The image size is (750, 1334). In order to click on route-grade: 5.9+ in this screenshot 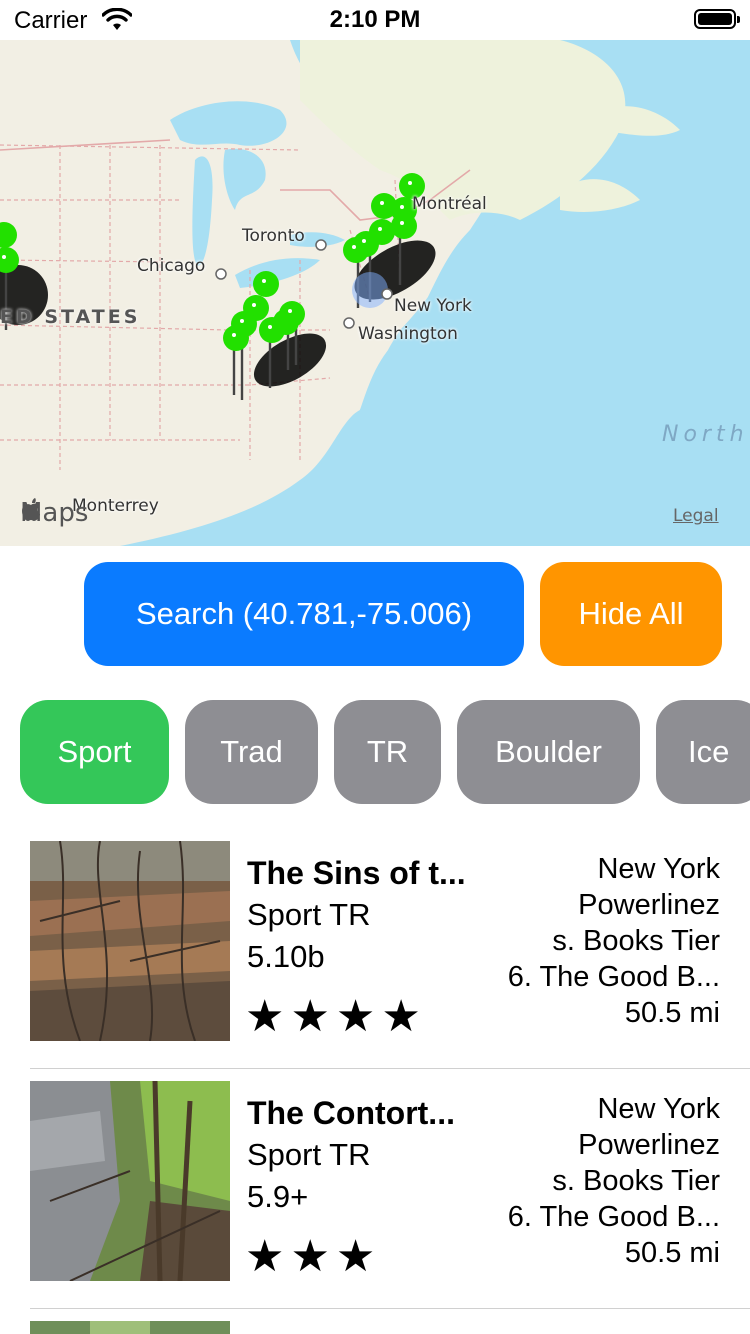, I will do `click(278, 1196)`.